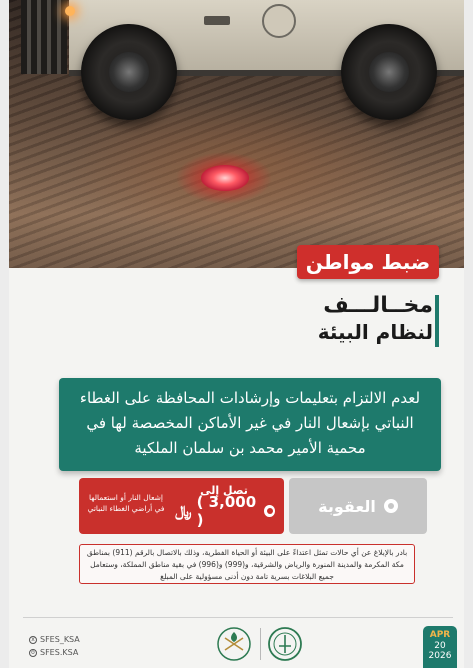  I want to click on handle-text: SFES.KSA, so click(59, 652).